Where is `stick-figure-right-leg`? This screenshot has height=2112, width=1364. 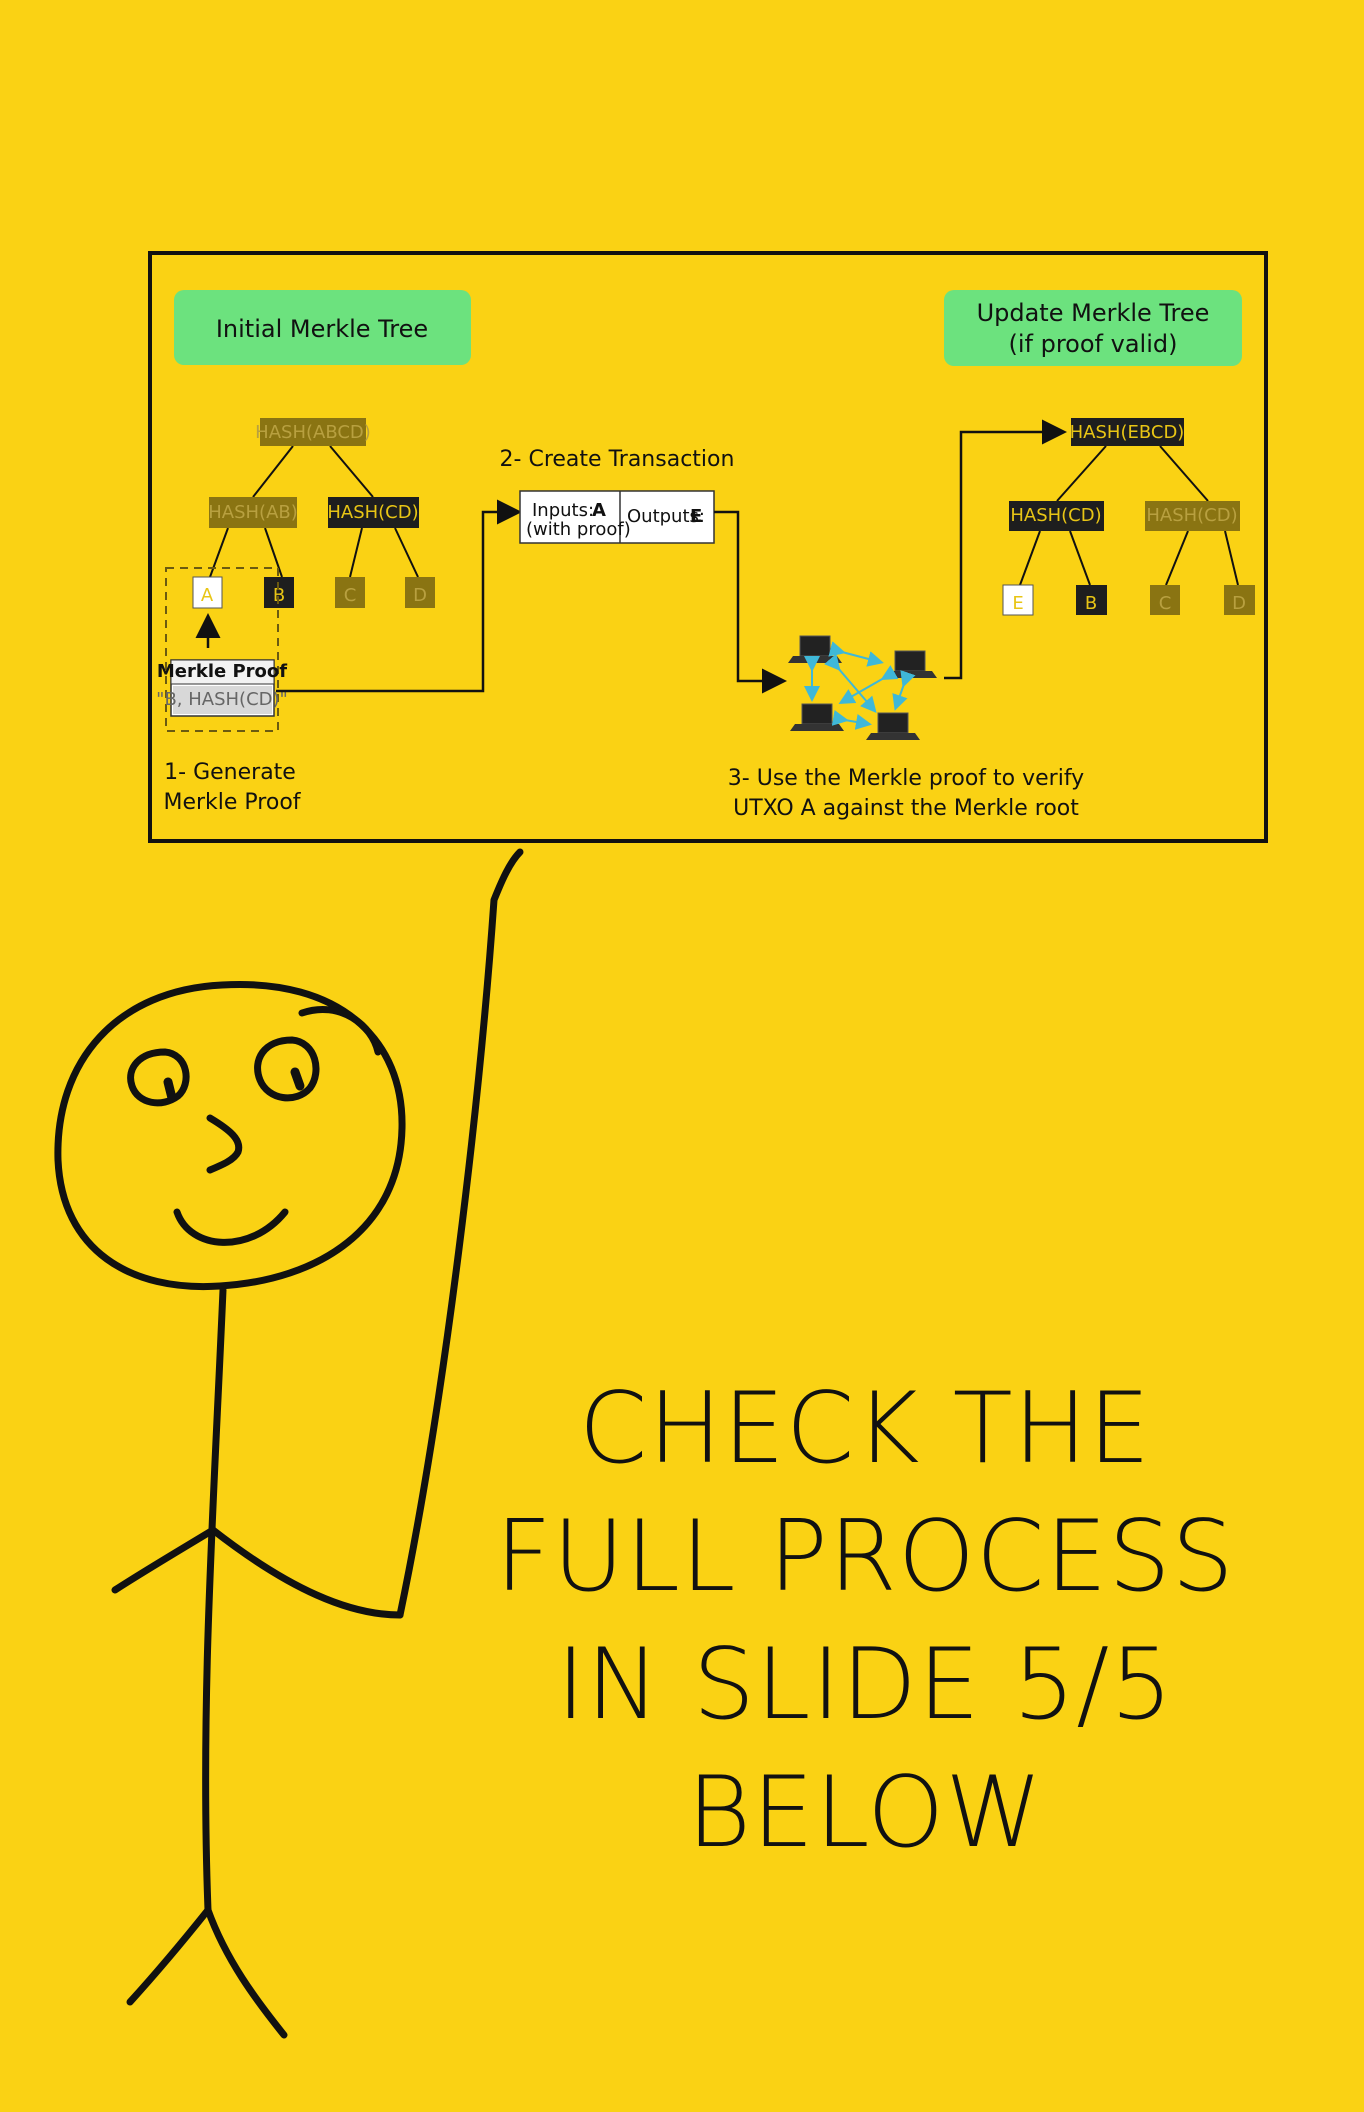
stick-figure-right-leg is located at coordinates (246, 1972).